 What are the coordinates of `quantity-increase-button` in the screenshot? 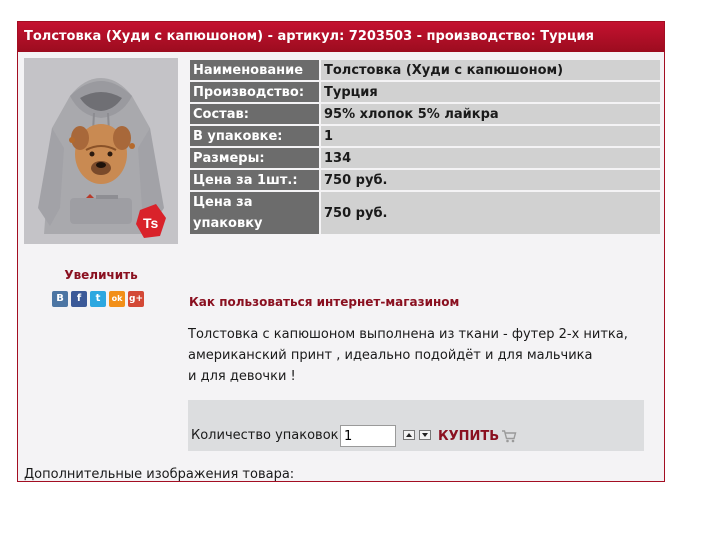 It's located at (409, 435).